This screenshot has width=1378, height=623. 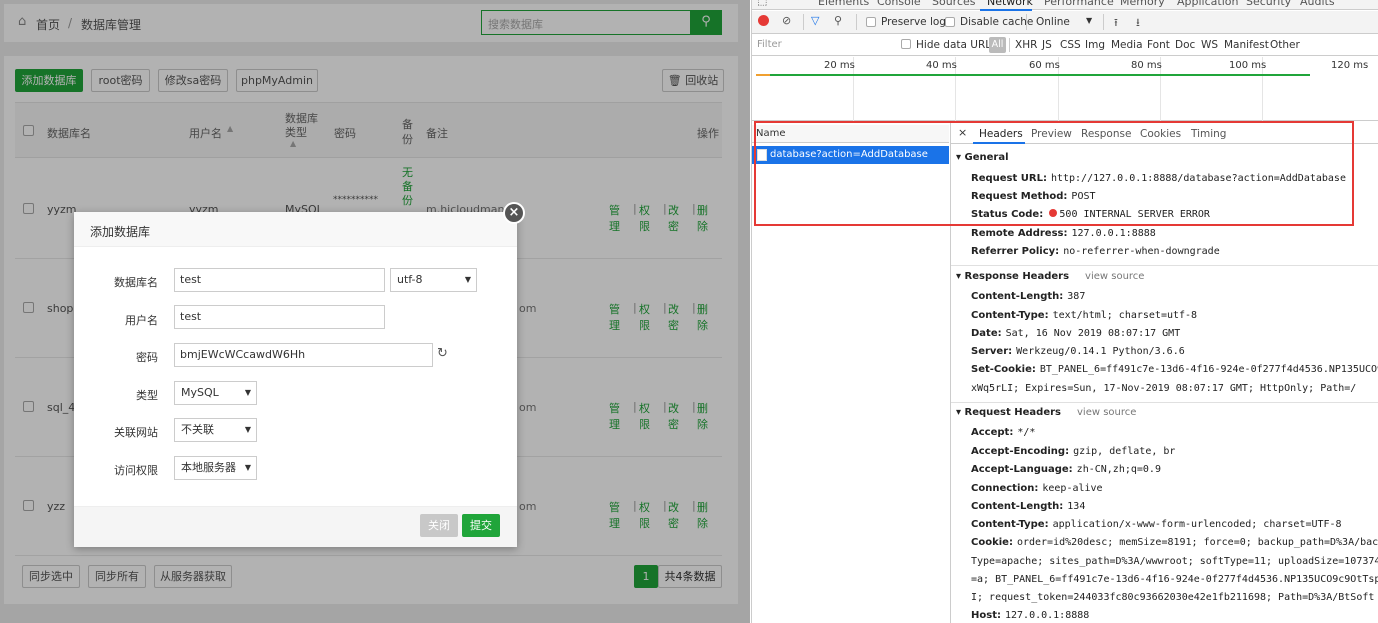 I want to click on header-key: Set-Cookie:, so click(x=1003, y=369).